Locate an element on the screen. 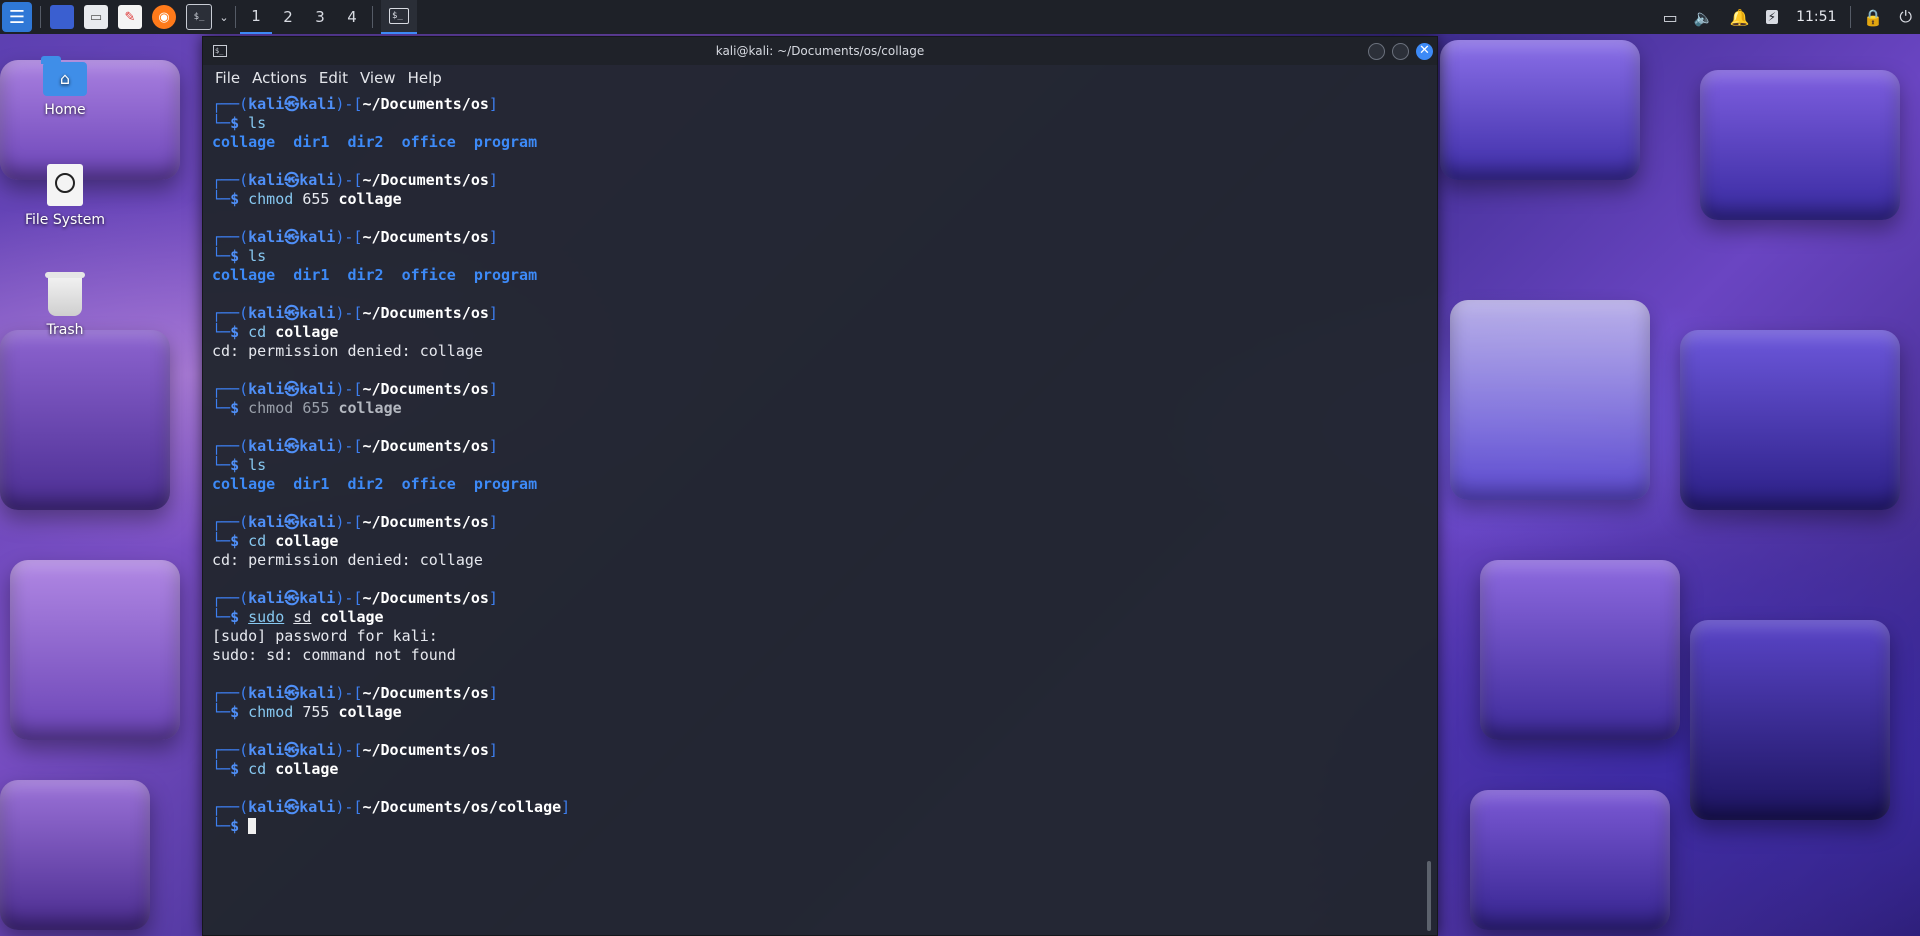 The image size is (1920, 936). lock-icon: 🔒 is located at coordinates (1873, 17).